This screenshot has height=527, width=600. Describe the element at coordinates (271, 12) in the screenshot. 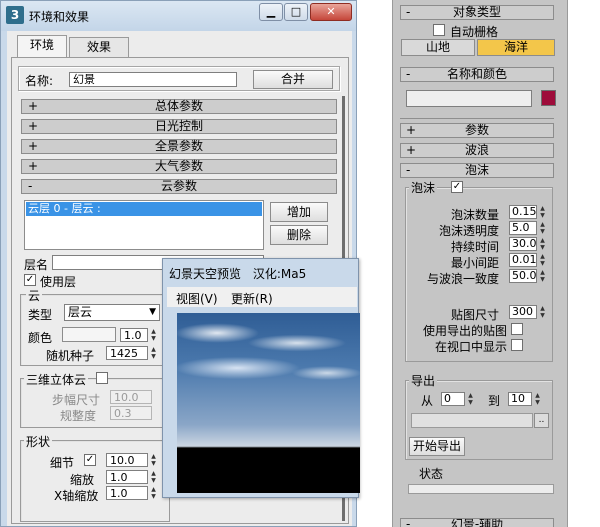

I see `minimize-button: ▁` at that location.